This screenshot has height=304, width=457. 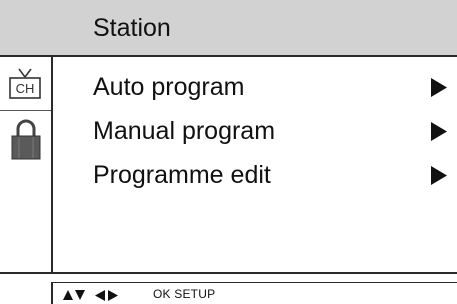 I want to click on down-arrow-icon, so click(x=80, y=295).